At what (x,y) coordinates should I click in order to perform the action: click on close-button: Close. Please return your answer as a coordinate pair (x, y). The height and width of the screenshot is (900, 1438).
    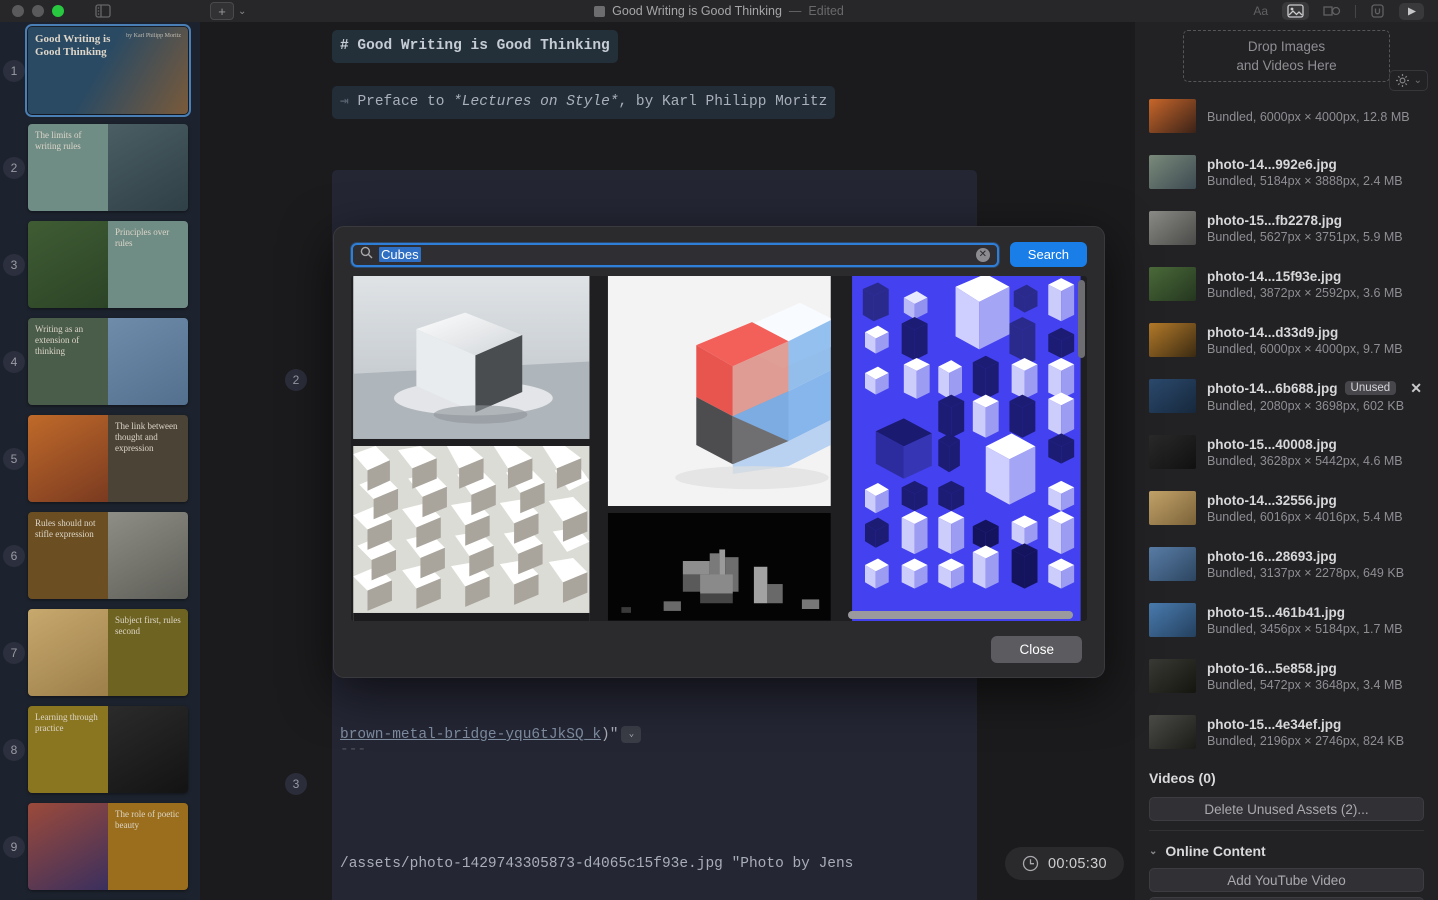
    Looking at the image, I should click on (1036, 649).